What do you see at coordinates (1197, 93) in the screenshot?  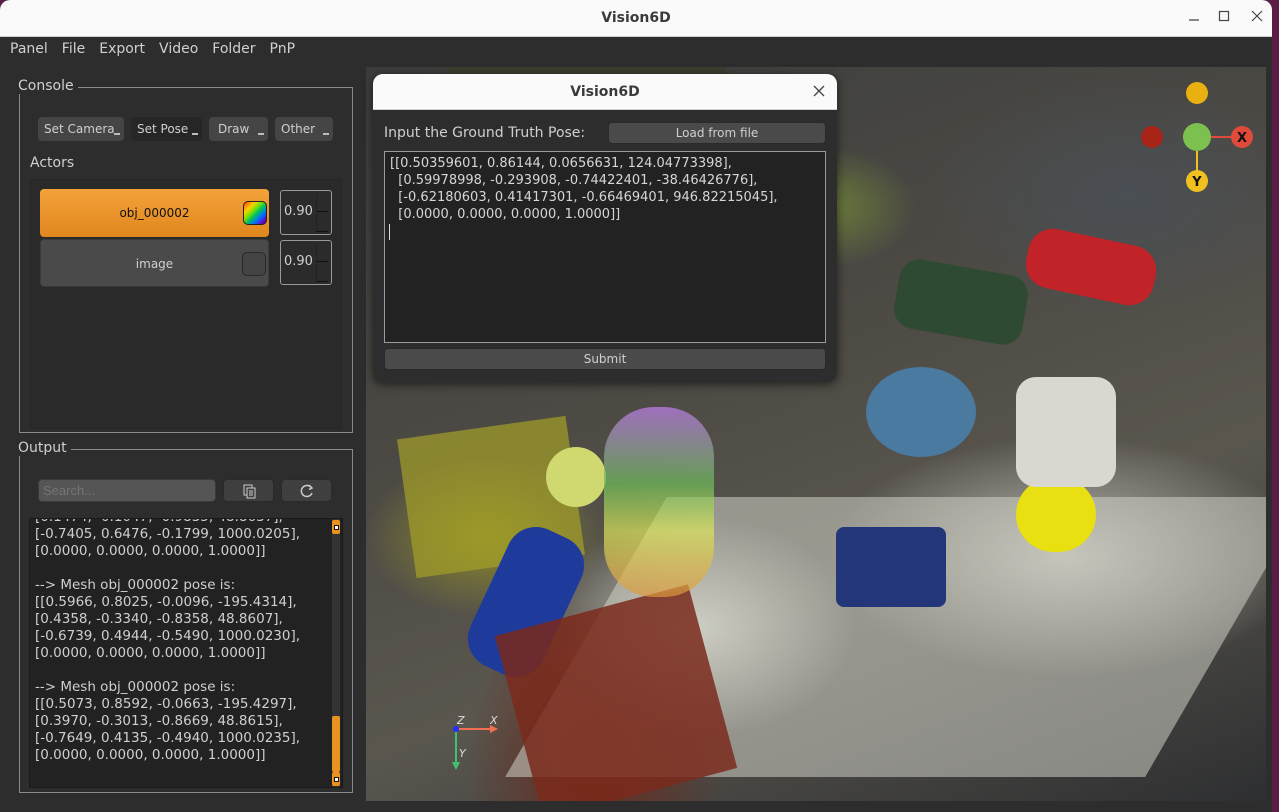 I see `gizmo-neg-y-handle` at bounding box center [1197, 93].